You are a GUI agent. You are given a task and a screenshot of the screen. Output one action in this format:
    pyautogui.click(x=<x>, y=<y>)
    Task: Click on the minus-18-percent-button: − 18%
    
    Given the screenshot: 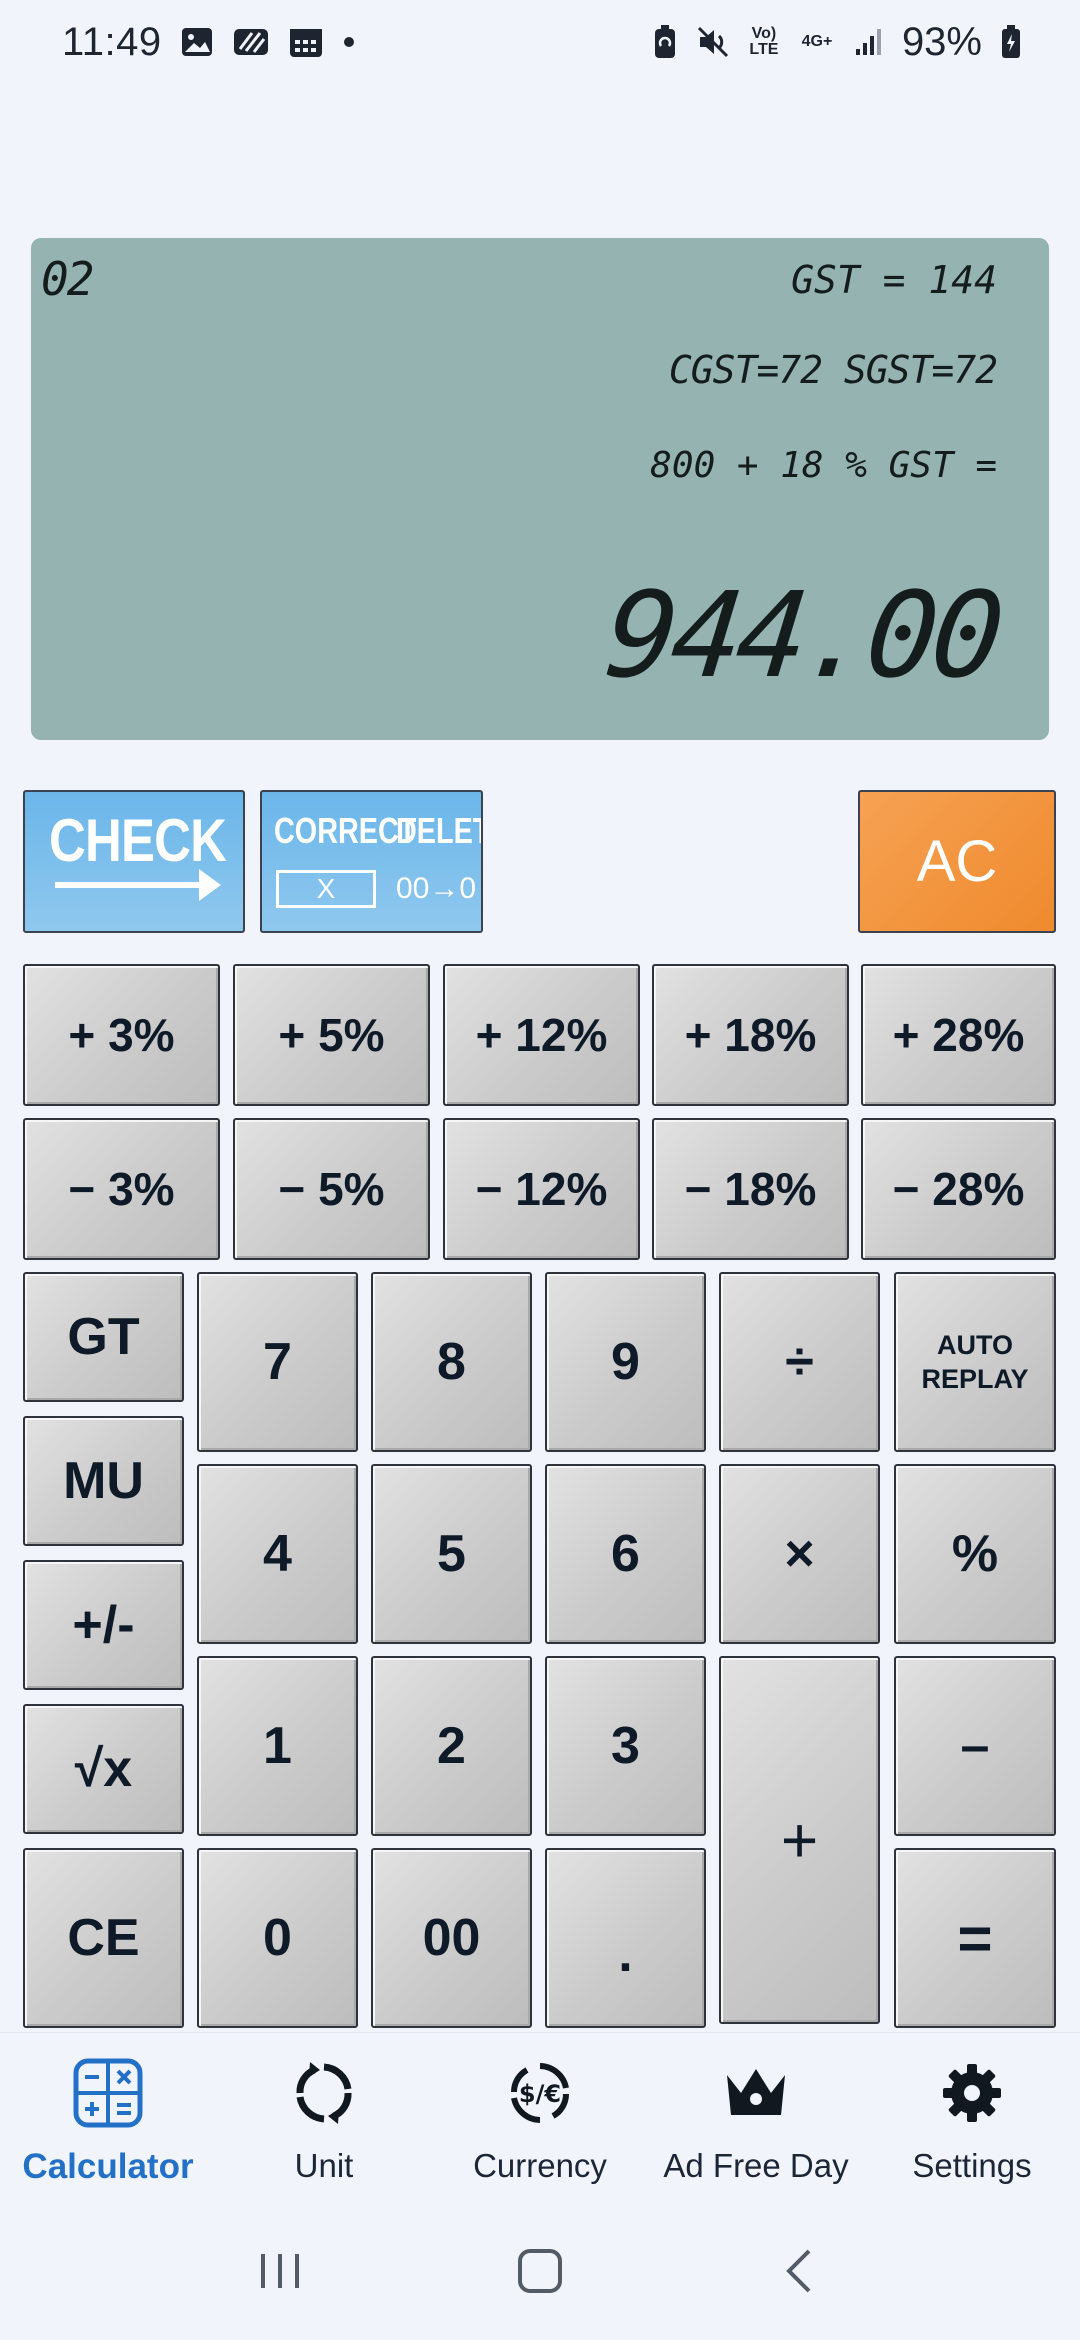 What is the action you would take?
    pyautogui.click(x=750, y=1189)
    